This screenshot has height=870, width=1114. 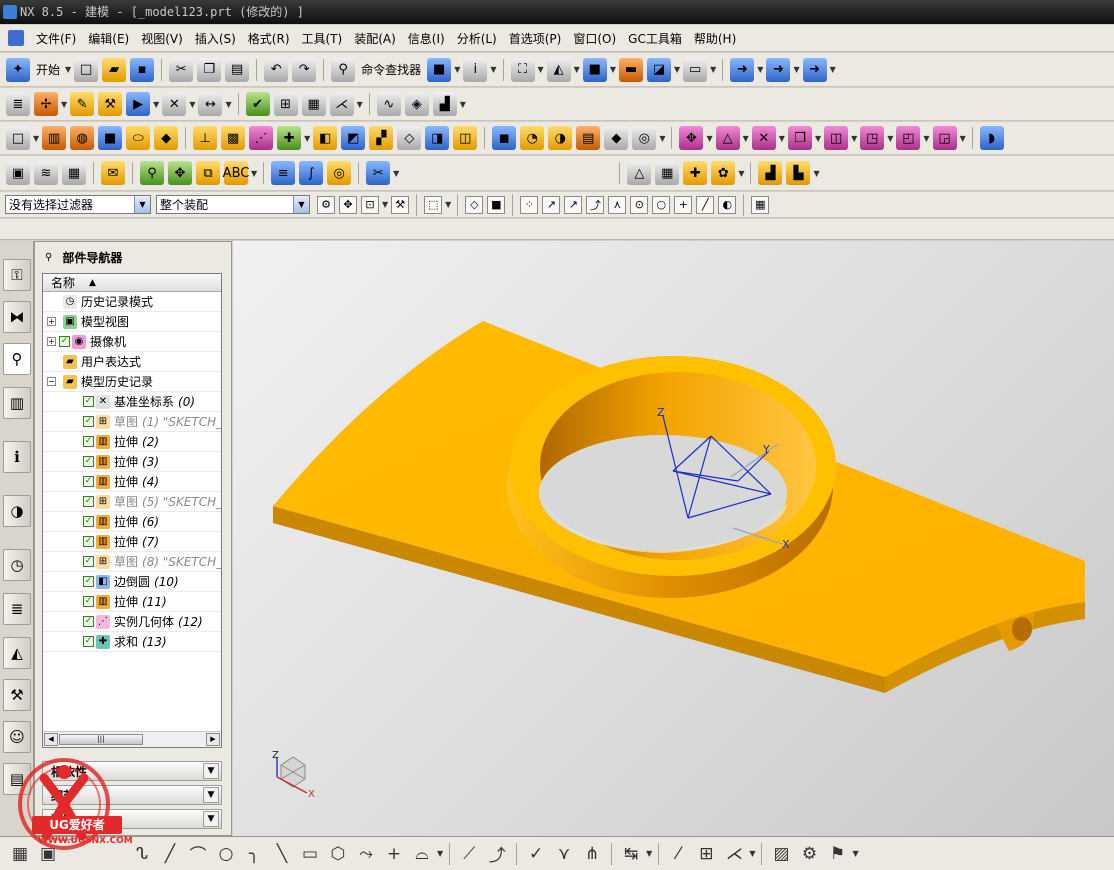 I want to click on blend-face-icon: ◗, so click(x=991, y=138).